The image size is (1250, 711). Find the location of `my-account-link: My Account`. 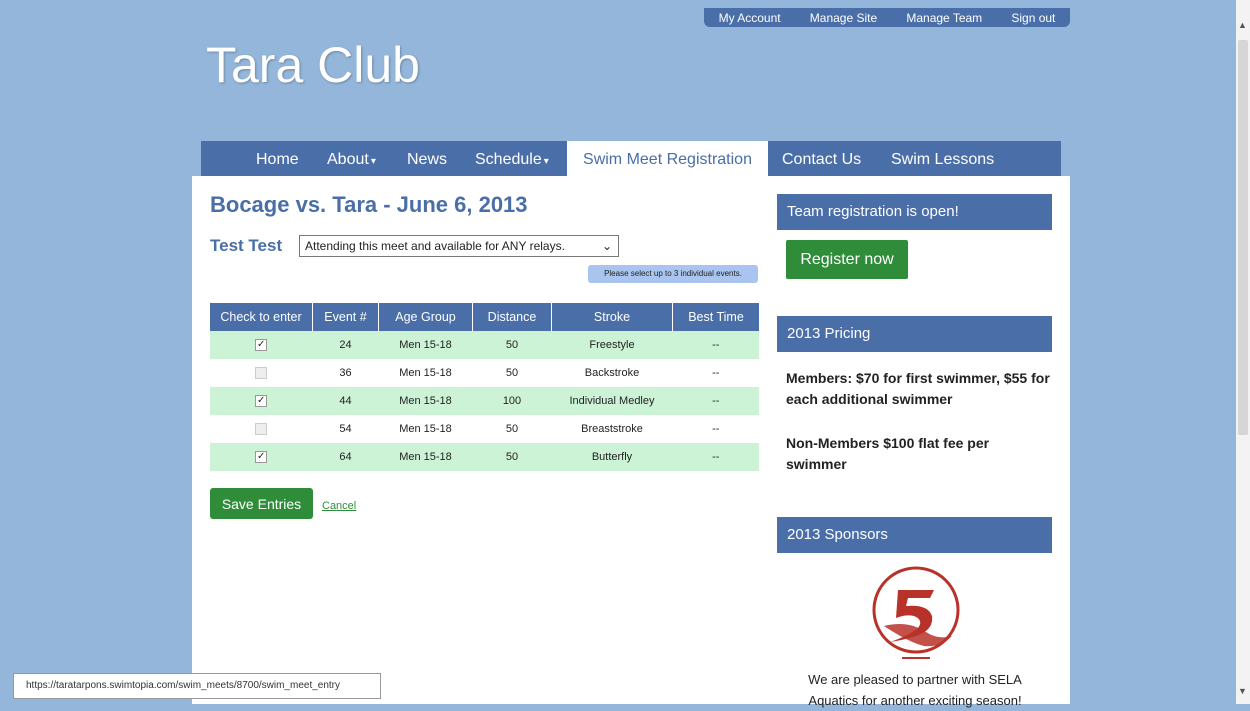

my-account-link: My Account is located at coordinates (750, 18).